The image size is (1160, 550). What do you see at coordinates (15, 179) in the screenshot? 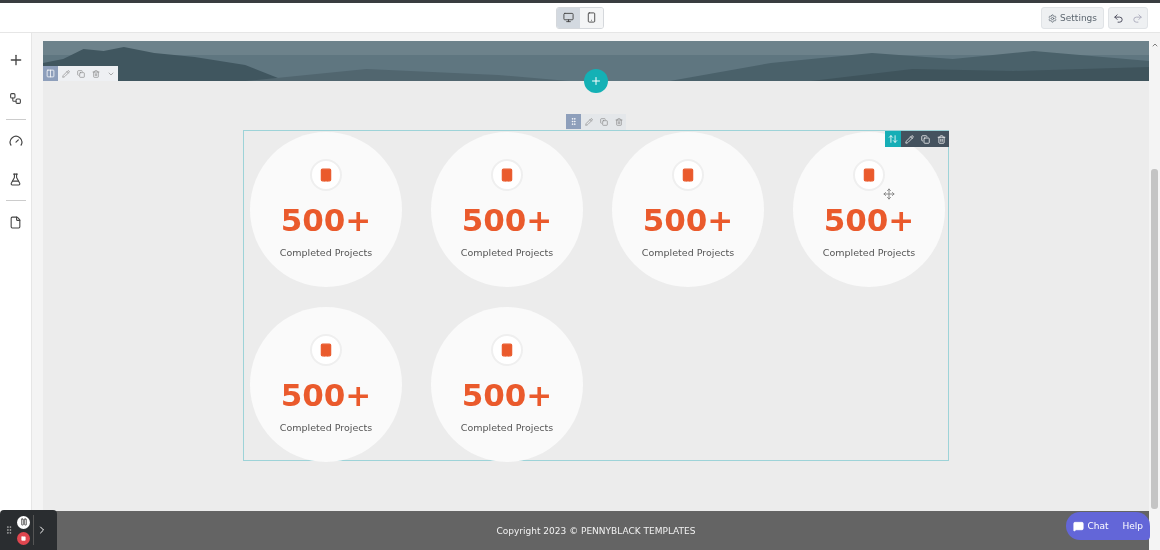
I see `flask-icon` at bounding box center [15, 179].